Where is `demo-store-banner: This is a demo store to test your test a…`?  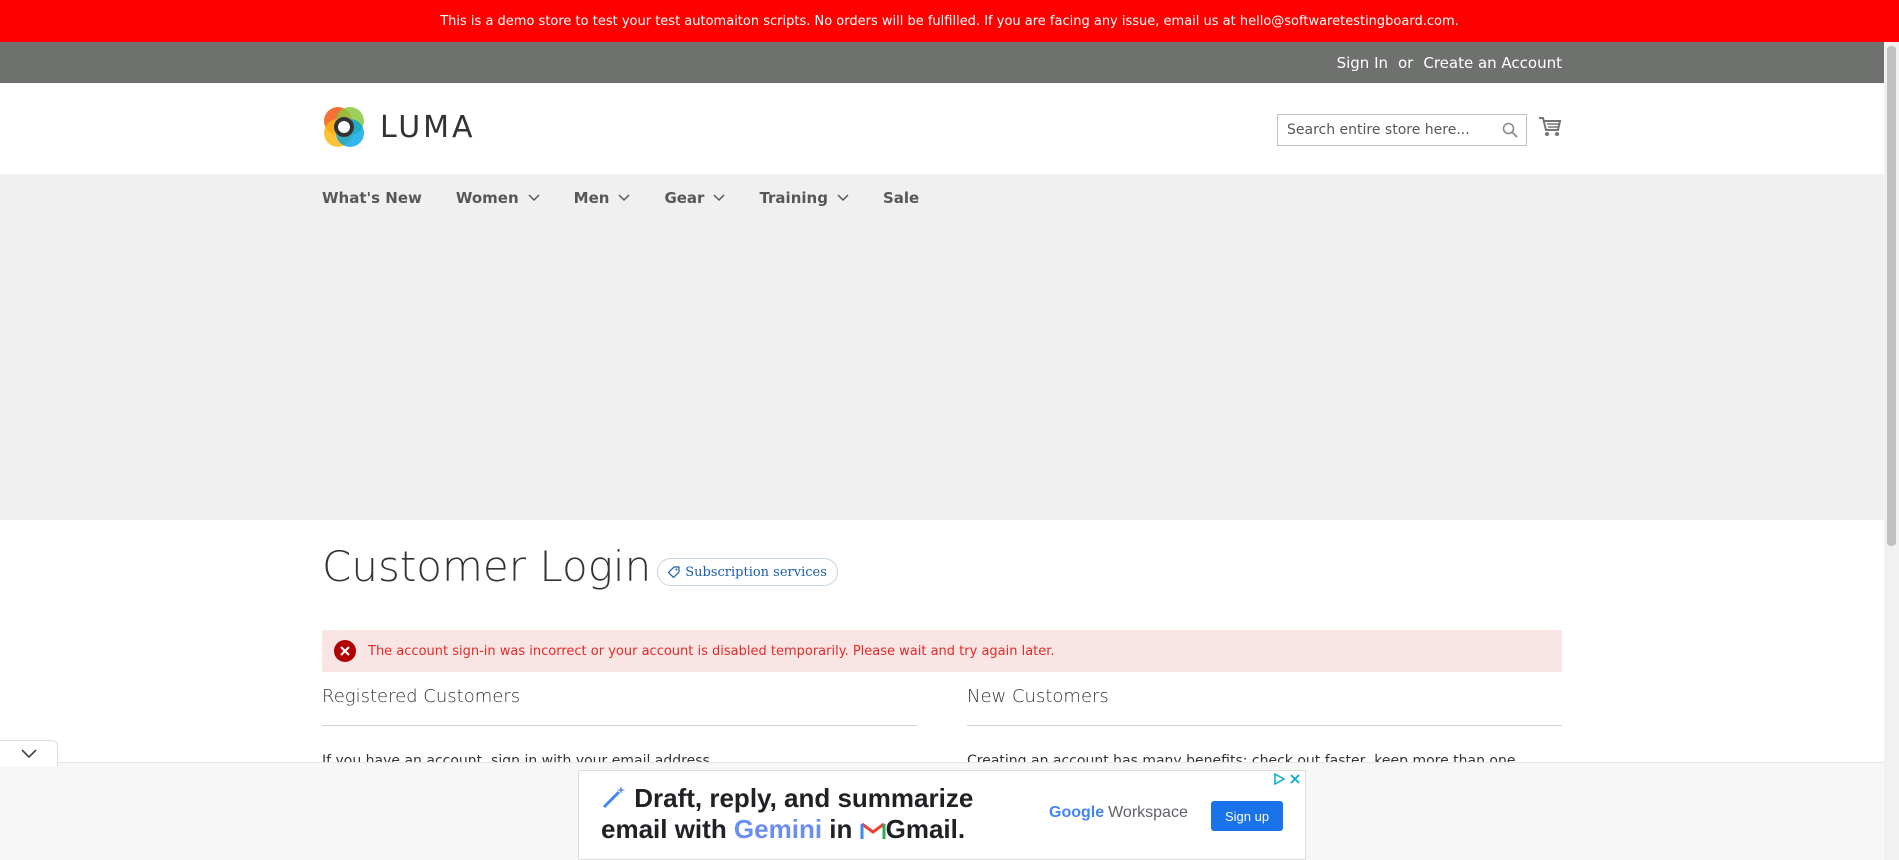 demo-store-banner: This is a demo store to test your test a… is located at coordinates (949, 21).